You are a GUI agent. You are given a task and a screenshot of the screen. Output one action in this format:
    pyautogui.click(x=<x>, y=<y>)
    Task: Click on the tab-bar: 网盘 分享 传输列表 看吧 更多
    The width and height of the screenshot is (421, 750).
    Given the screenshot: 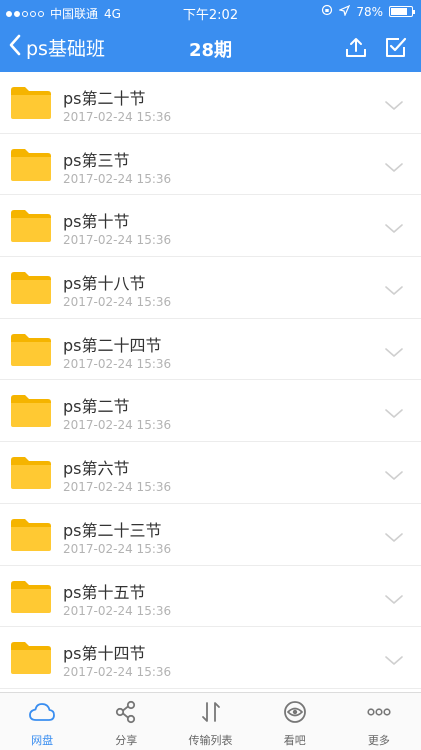 What is the action you would take?
    pyautogui.click(x=210, y=721)
    